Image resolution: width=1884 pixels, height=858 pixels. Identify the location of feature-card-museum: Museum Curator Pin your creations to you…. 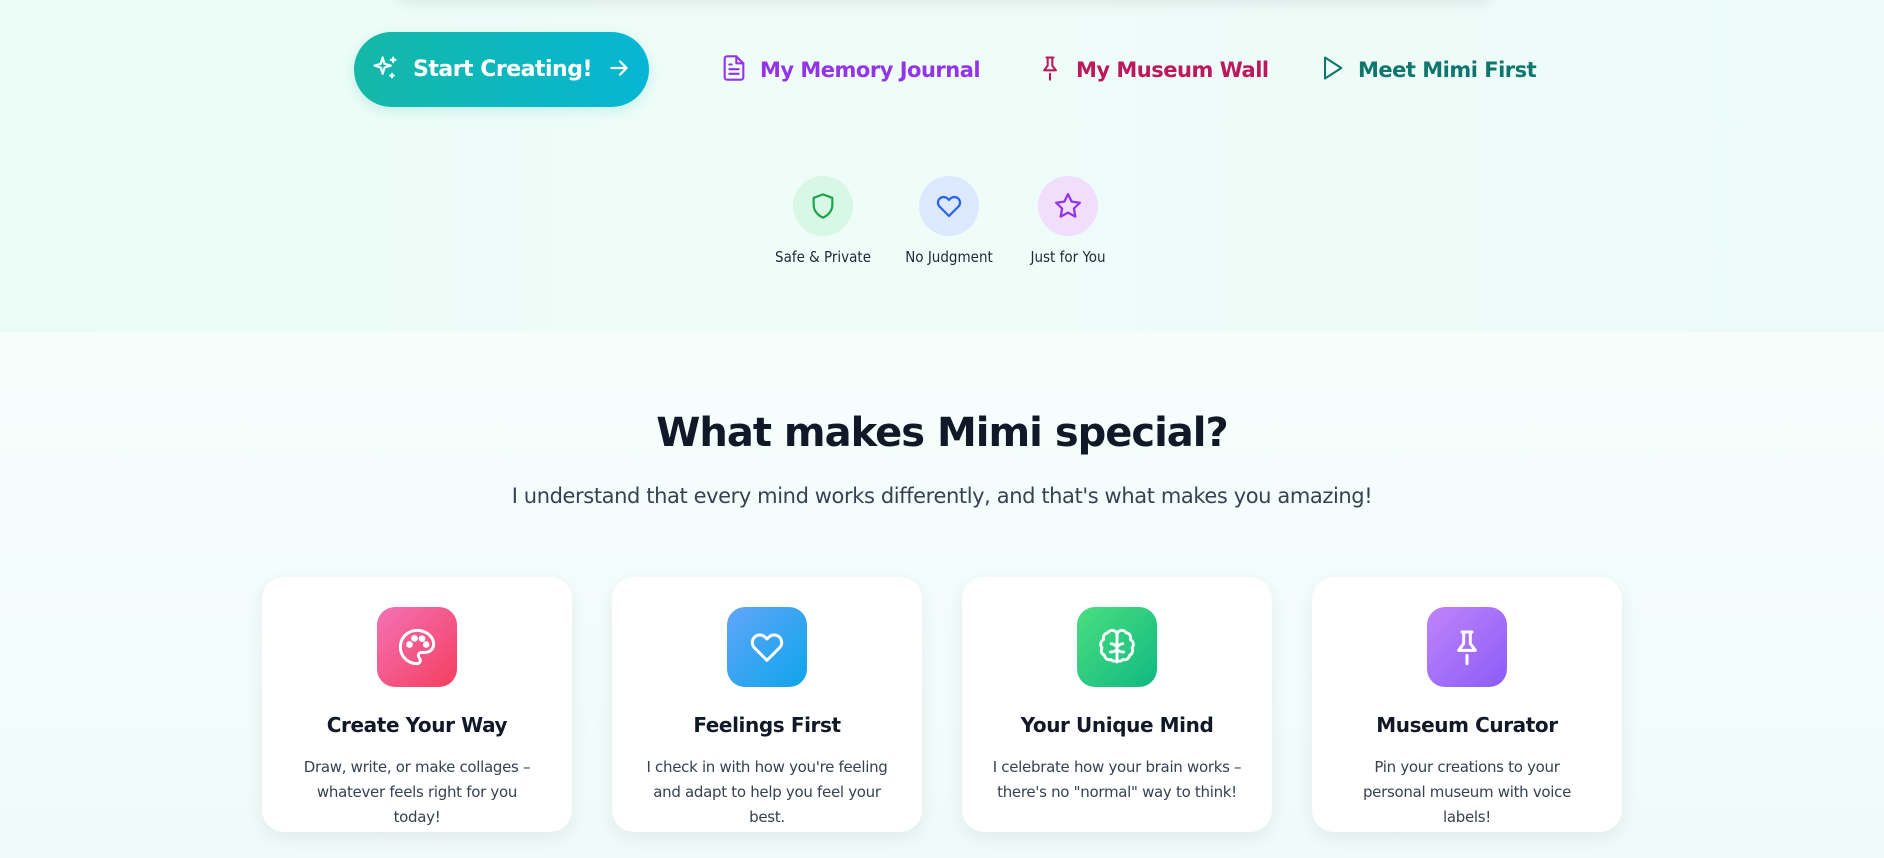
(1467, 704).